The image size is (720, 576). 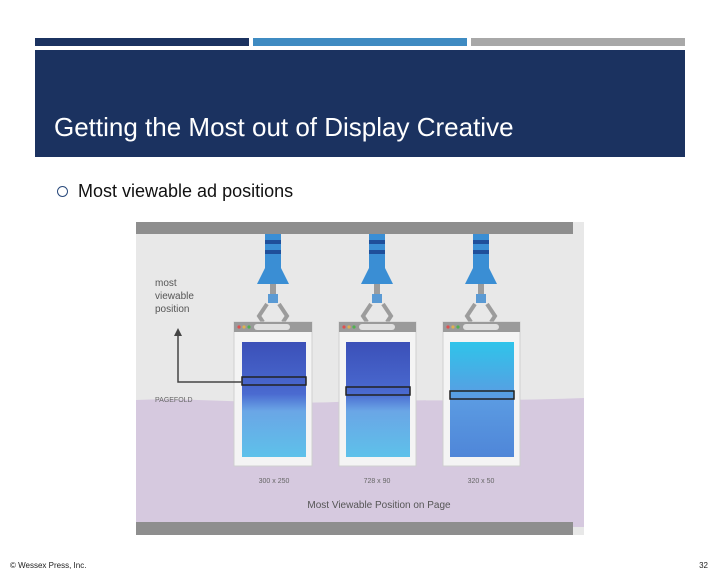 I want to click on browser-window-left, so click(x=273, y=394).